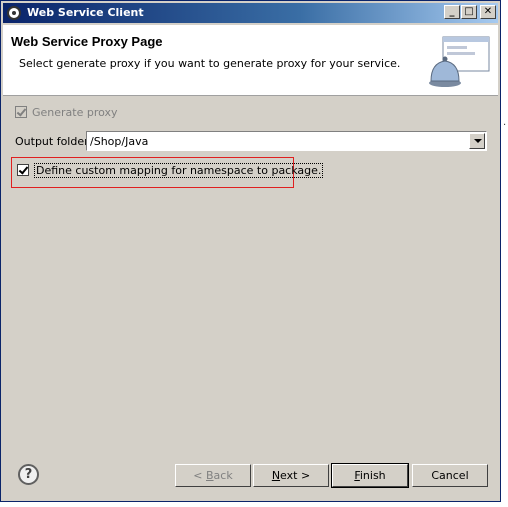 The height and width of the screenshot is (507, 508). What do you see at coordinates (286, 141) in the screenshot?
I see `output-folder-combo: /Shop/Java` at bounding box center [286, 141].